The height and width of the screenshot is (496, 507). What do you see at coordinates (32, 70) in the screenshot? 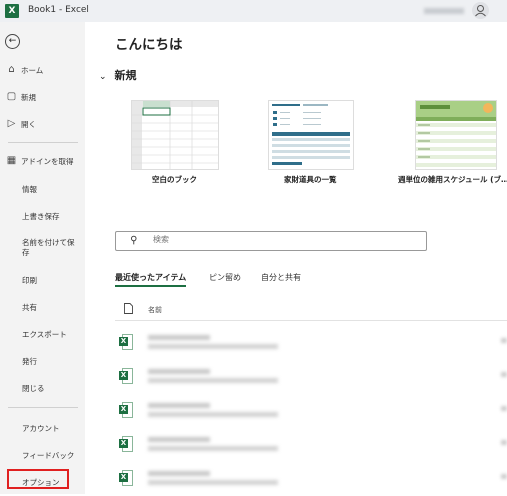
I see `sidebar-item-label: ホーム` at bounding box center [32, 70].